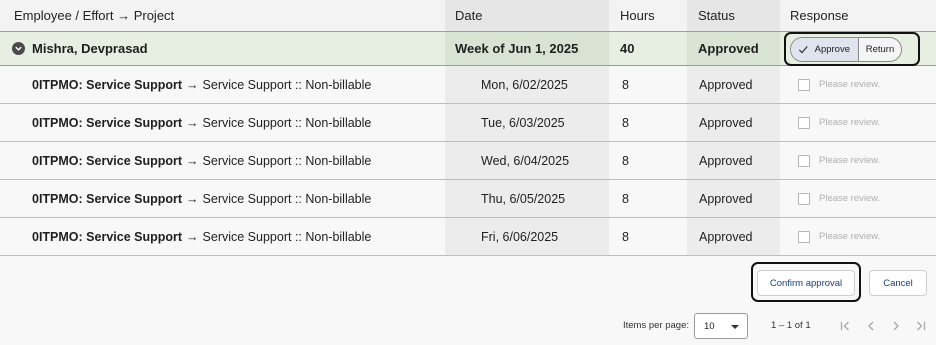  What do you see at coordinates (803, 50) in the screenshot?
I see `checkmark-icon` at bounding box center [803, 50].